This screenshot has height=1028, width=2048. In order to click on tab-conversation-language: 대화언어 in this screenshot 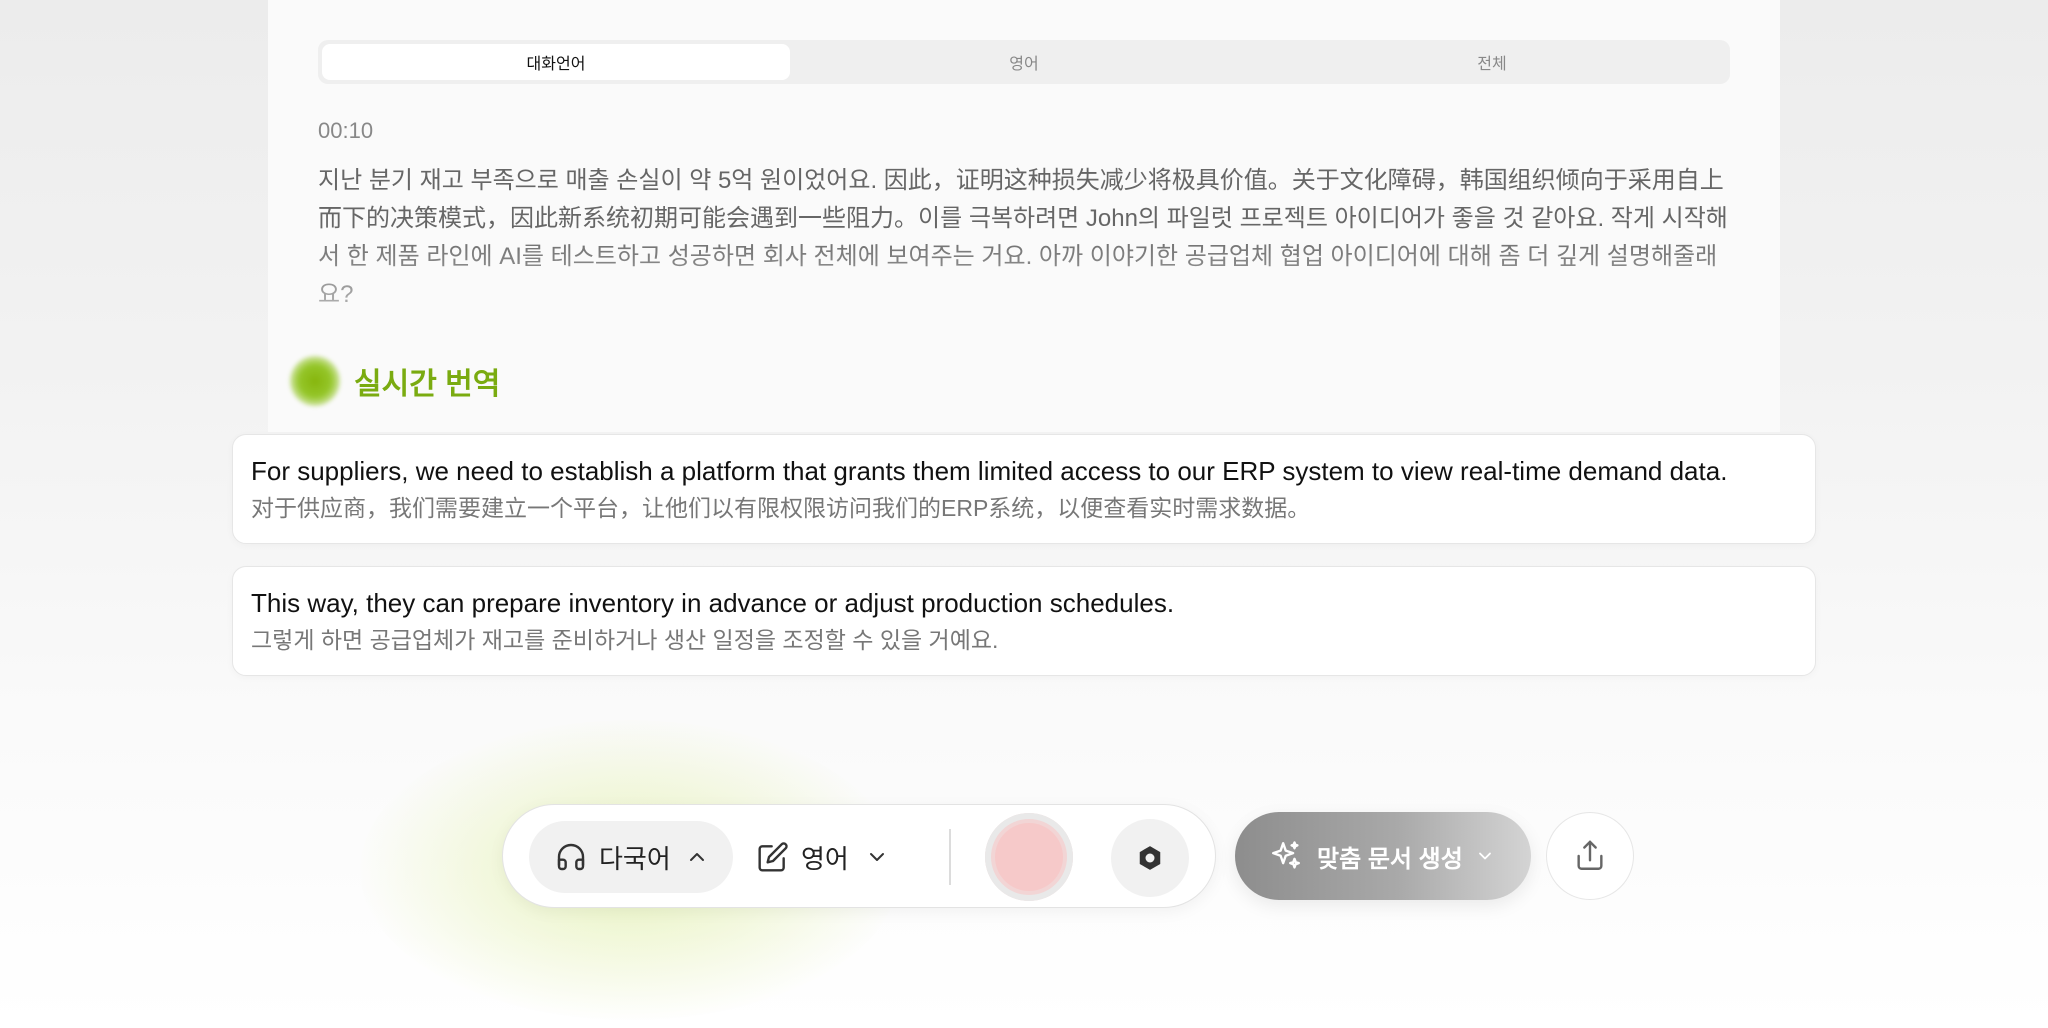, I will do `click(556, 62)`.